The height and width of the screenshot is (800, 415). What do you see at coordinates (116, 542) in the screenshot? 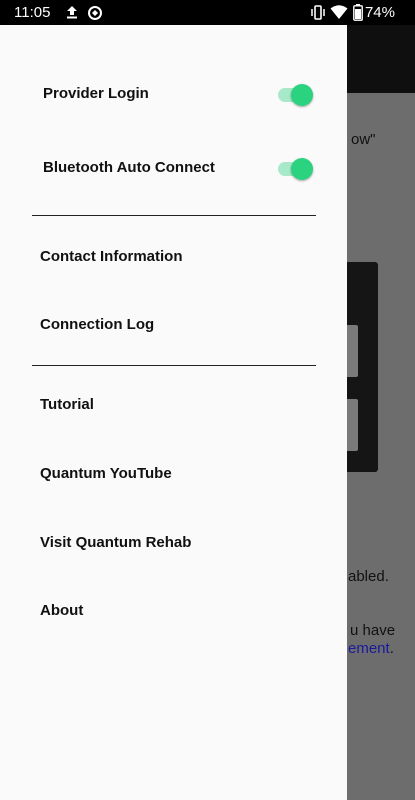
I see `menu-item-label: Visit Quantum Rehab` at bounding box center [116, 542].